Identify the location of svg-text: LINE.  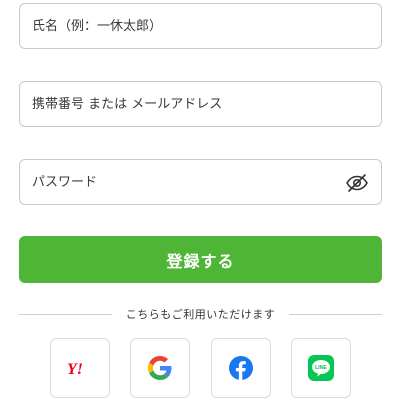
(321, 368).